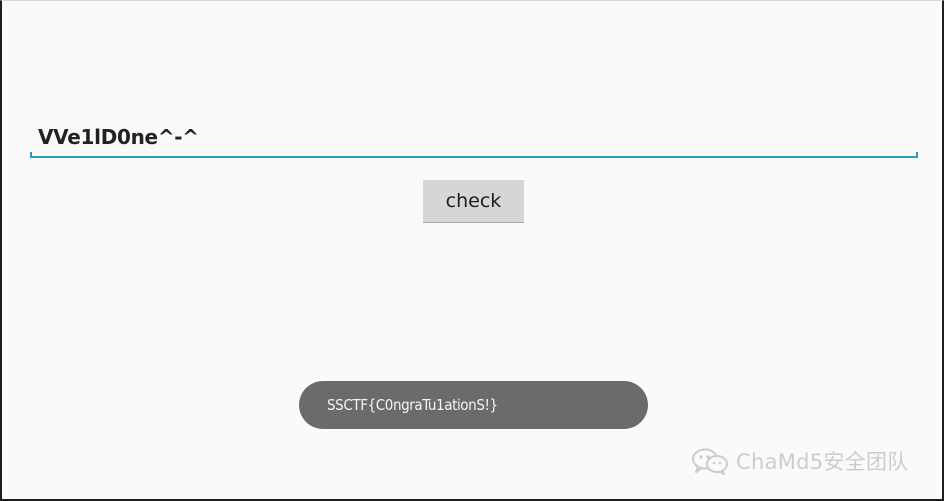 The height and width of the screenshot is (501, 944). Describe the element at coordinates (31, 155) in the screenshot. I see `input-underline-left-edge` at that location.